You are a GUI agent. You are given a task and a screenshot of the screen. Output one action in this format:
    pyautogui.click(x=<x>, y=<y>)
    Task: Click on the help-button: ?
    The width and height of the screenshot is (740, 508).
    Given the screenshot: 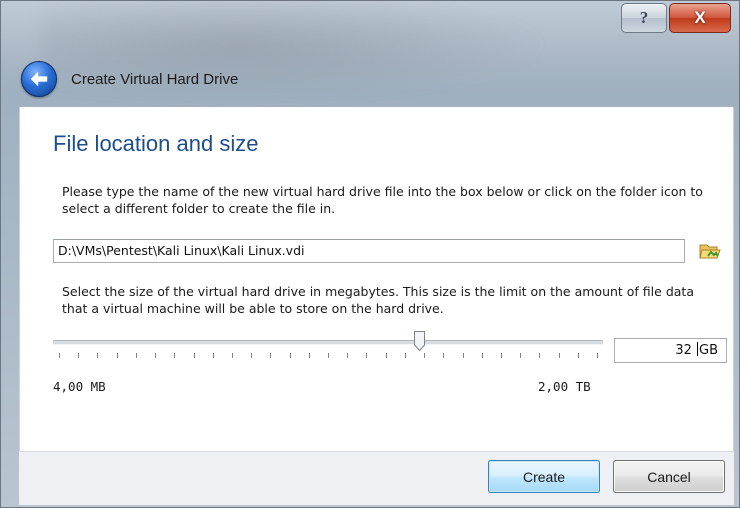 What is the action you would take?
    pyautogui.click(x=644, y=18)
    